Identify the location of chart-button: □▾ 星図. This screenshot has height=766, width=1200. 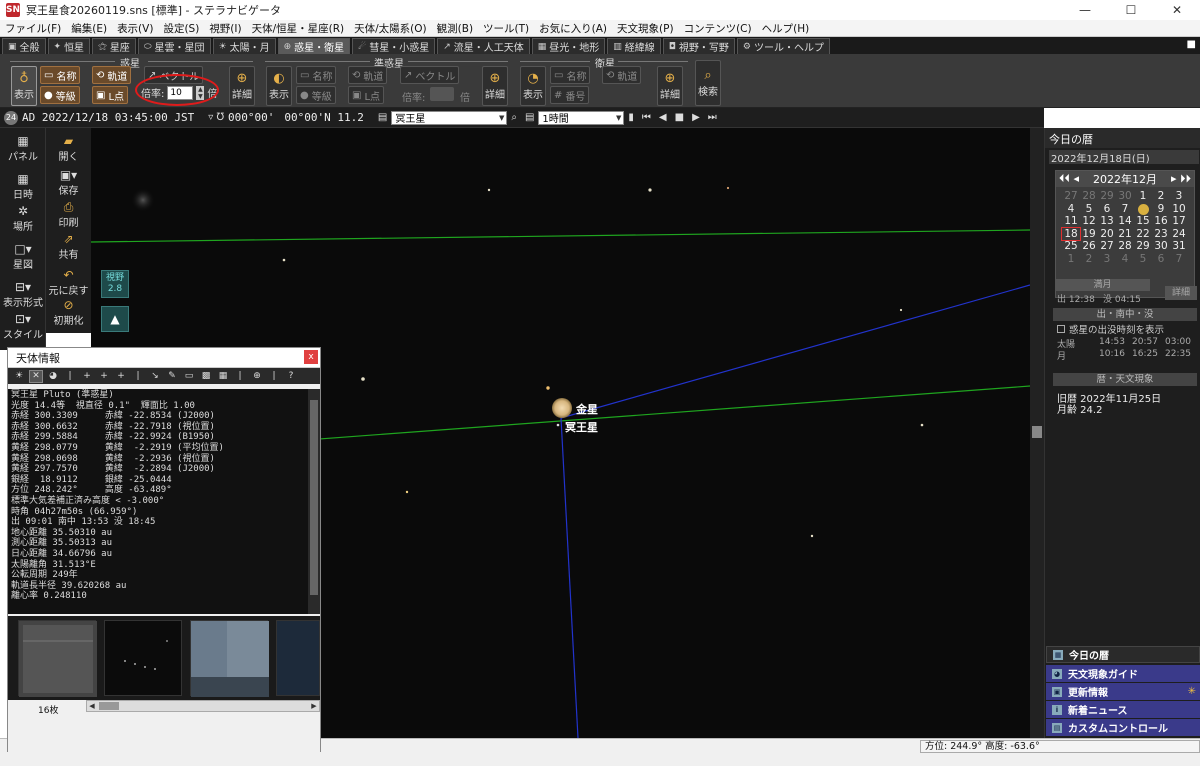
(23, 256).